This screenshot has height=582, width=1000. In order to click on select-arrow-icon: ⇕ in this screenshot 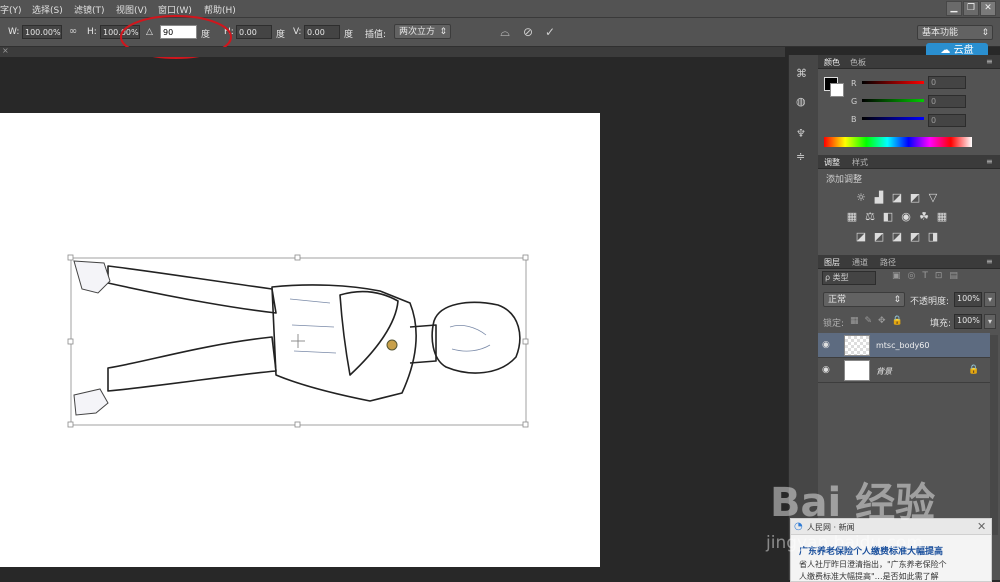, I will do `click(443, 32)`.